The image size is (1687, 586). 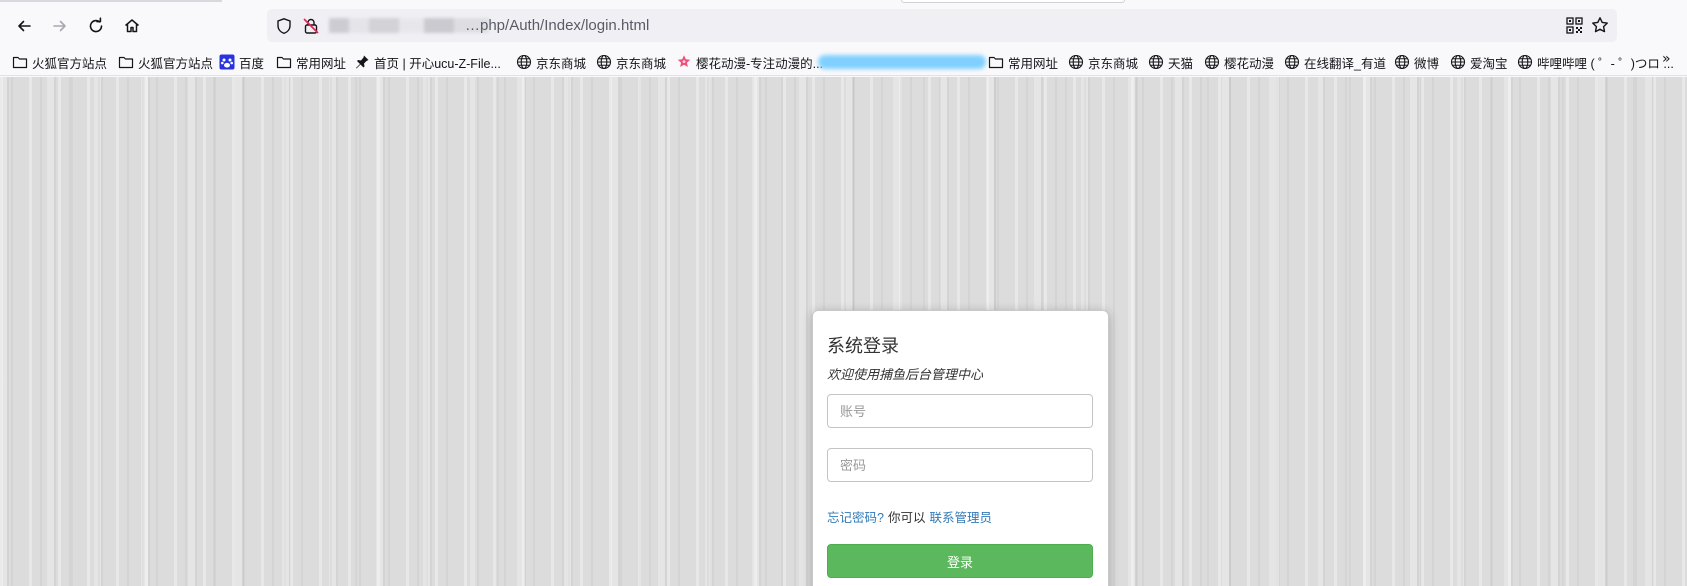 I want to click on bookmark-item: 天猫, so click(x=1170, y=62).